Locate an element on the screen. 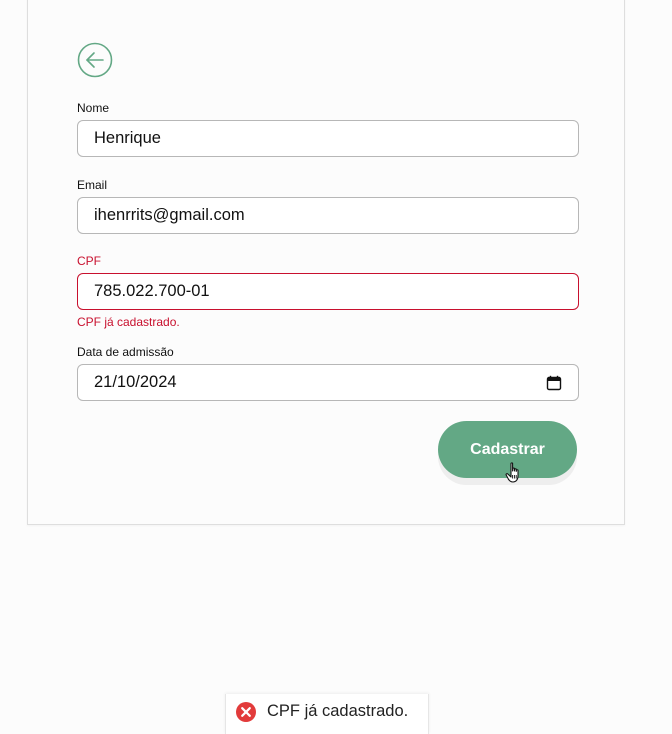 This screenshot has width=672, height=734. nome-label: Nome is located at coordinates (93, 108).